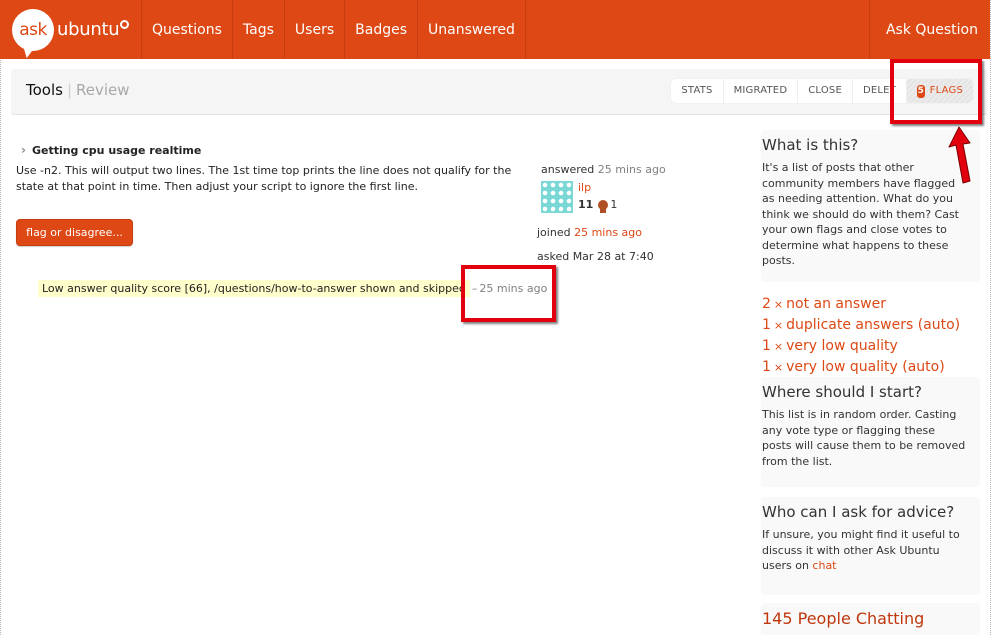  What do you see at coordinates (614, 204) in the screenshot?
I see `bronze-badge-count: 1` at bounding box center [614, 204].